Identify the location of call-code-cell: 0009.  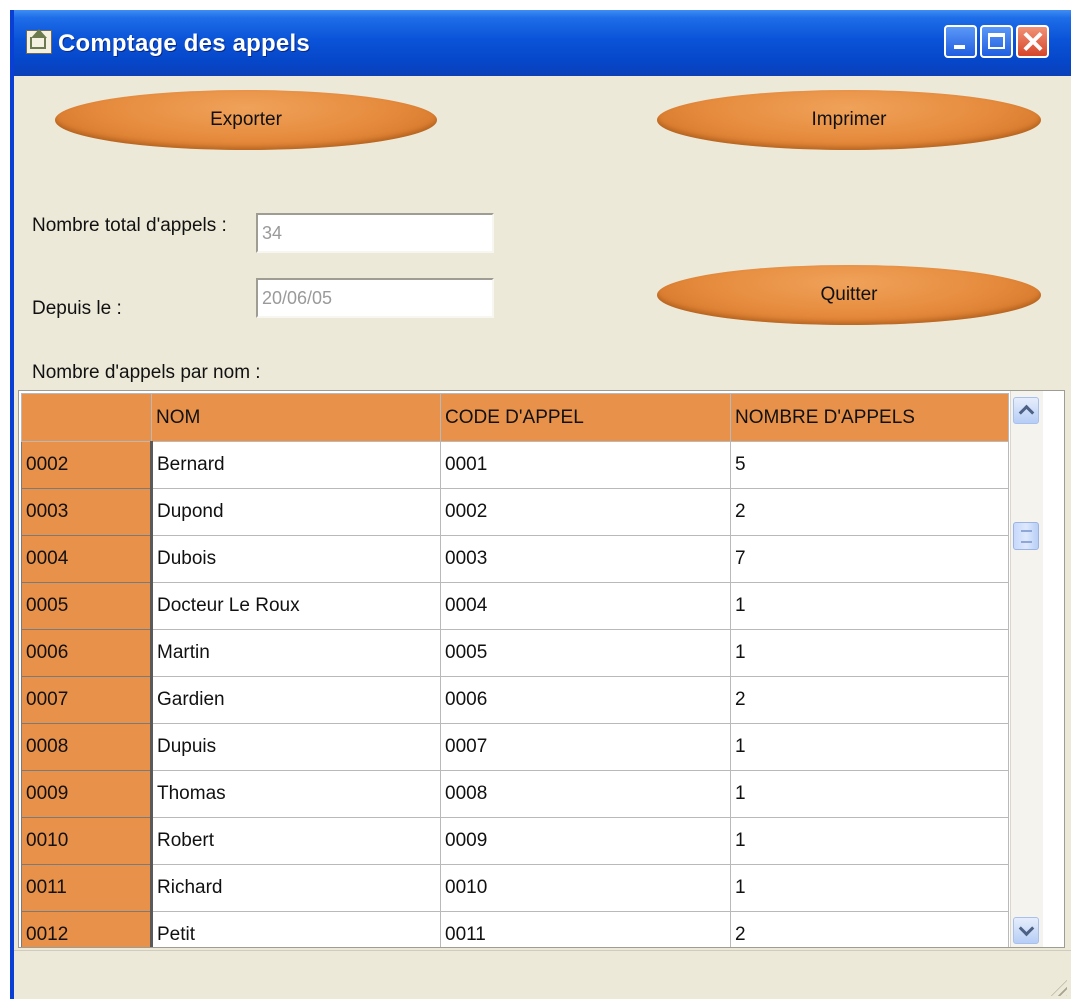
(585, 841).